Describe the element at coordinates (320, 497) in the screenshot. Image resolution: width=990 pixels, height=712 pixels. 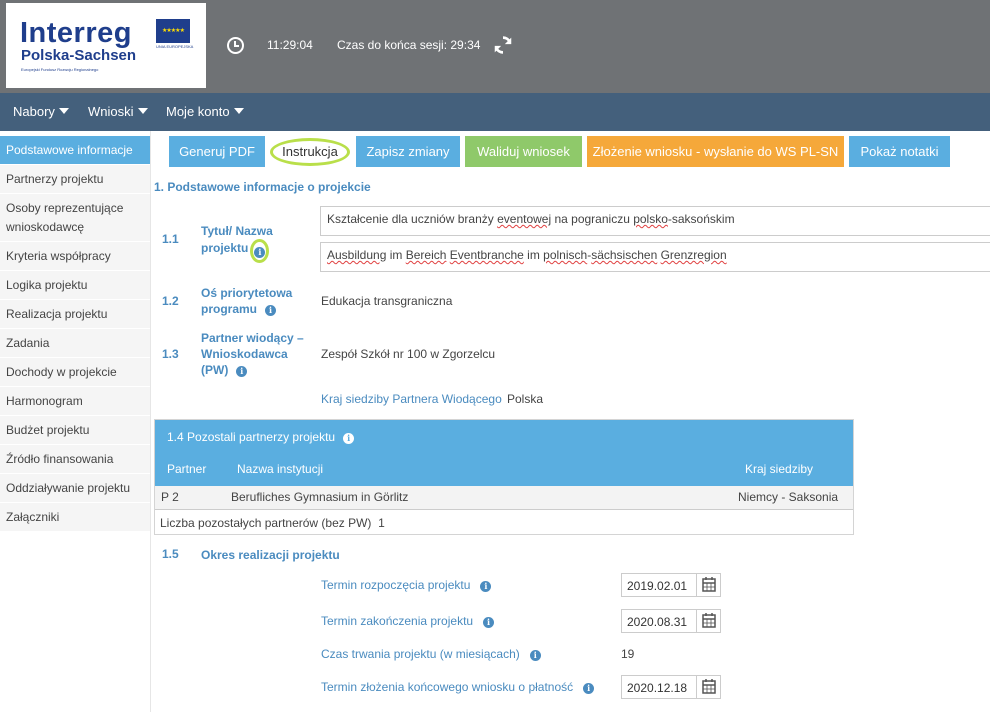
I see `cell-name: Berufliches Gymnasium in Görlitz` at that location.